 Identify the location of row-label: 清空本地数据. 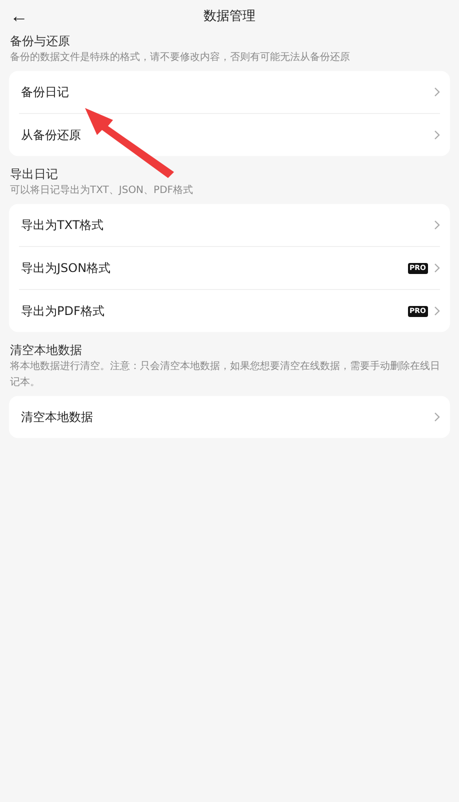
(57, 417).